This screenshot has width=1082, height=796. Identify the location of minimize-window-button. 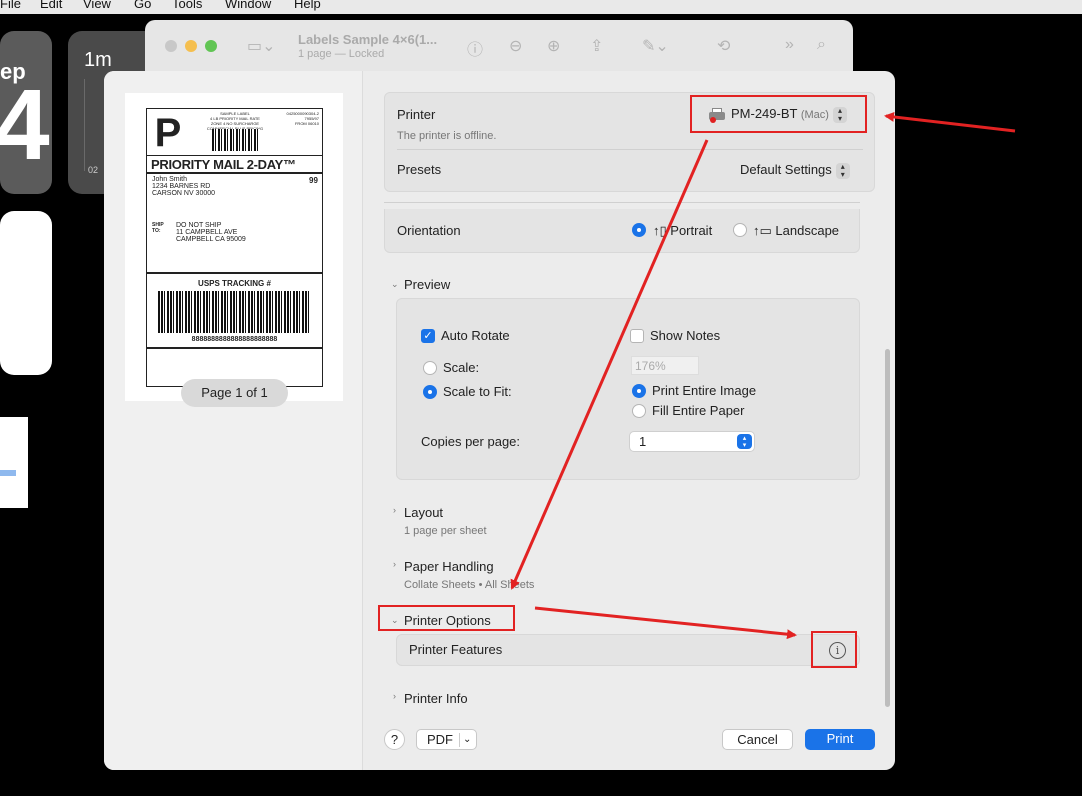
(191, 46).